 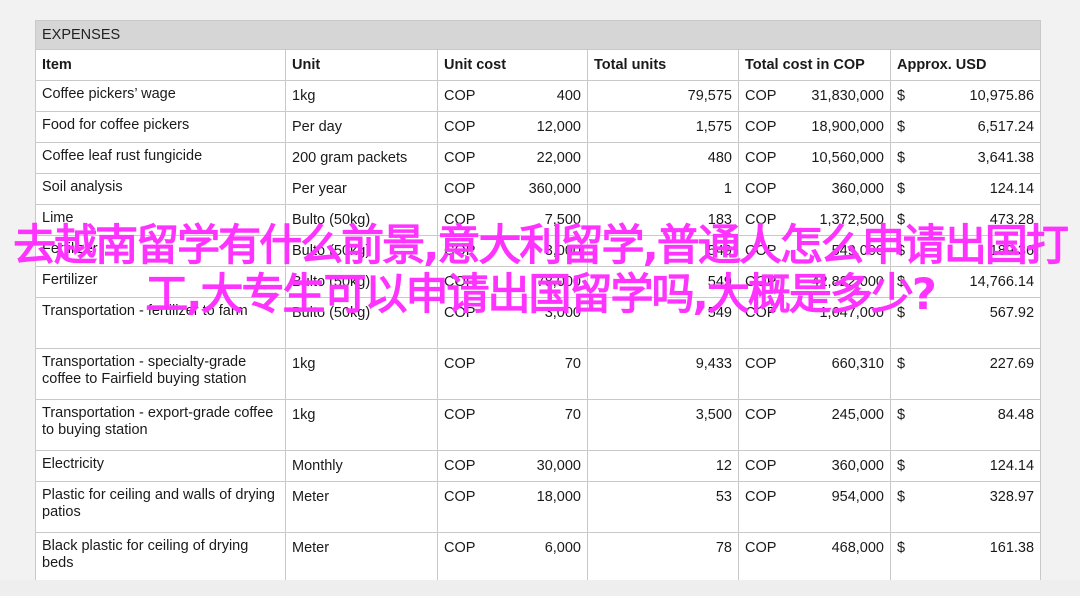 I want to click on usd-value: 124.14, so click(x=1012, y=189).